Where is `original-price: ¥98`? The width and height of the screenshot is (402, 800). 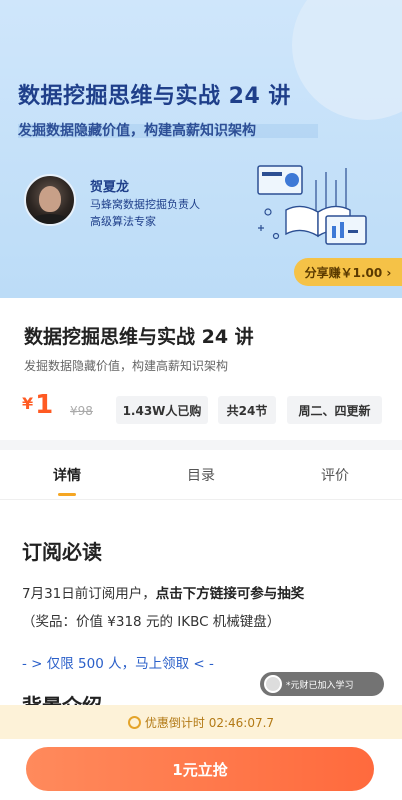 original-price: ¥98 is located at coordinates (81, 411).